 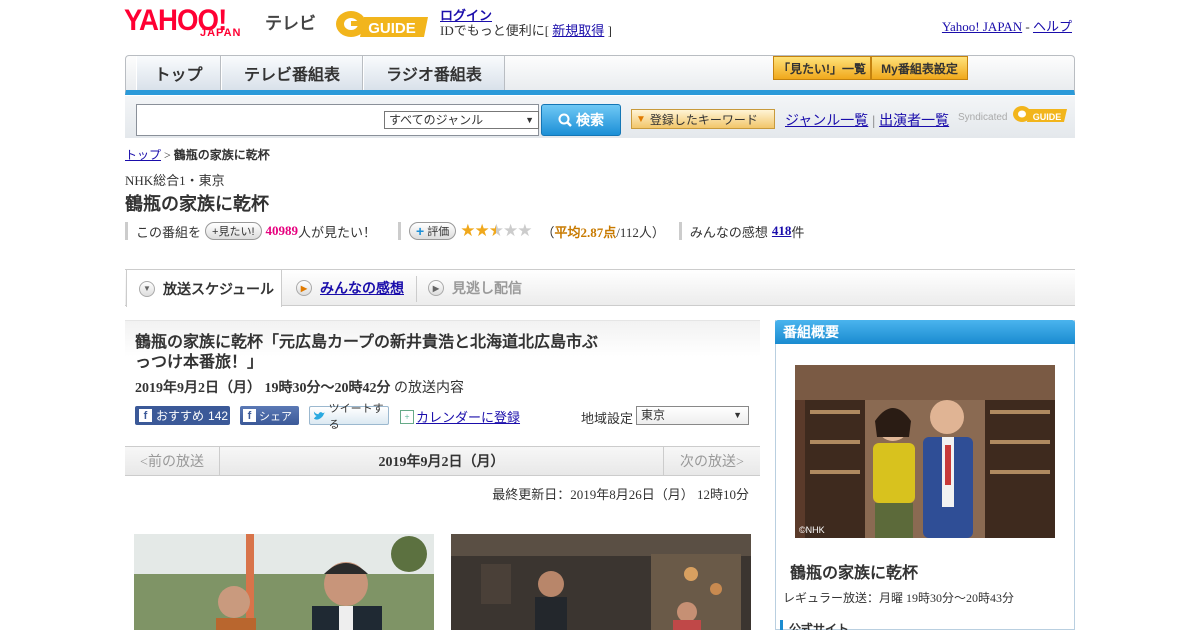 What do you see at coordinates (590, 120) in the screenshot?
I see `search-button-label: 検索` at bounding box center [590, 120].